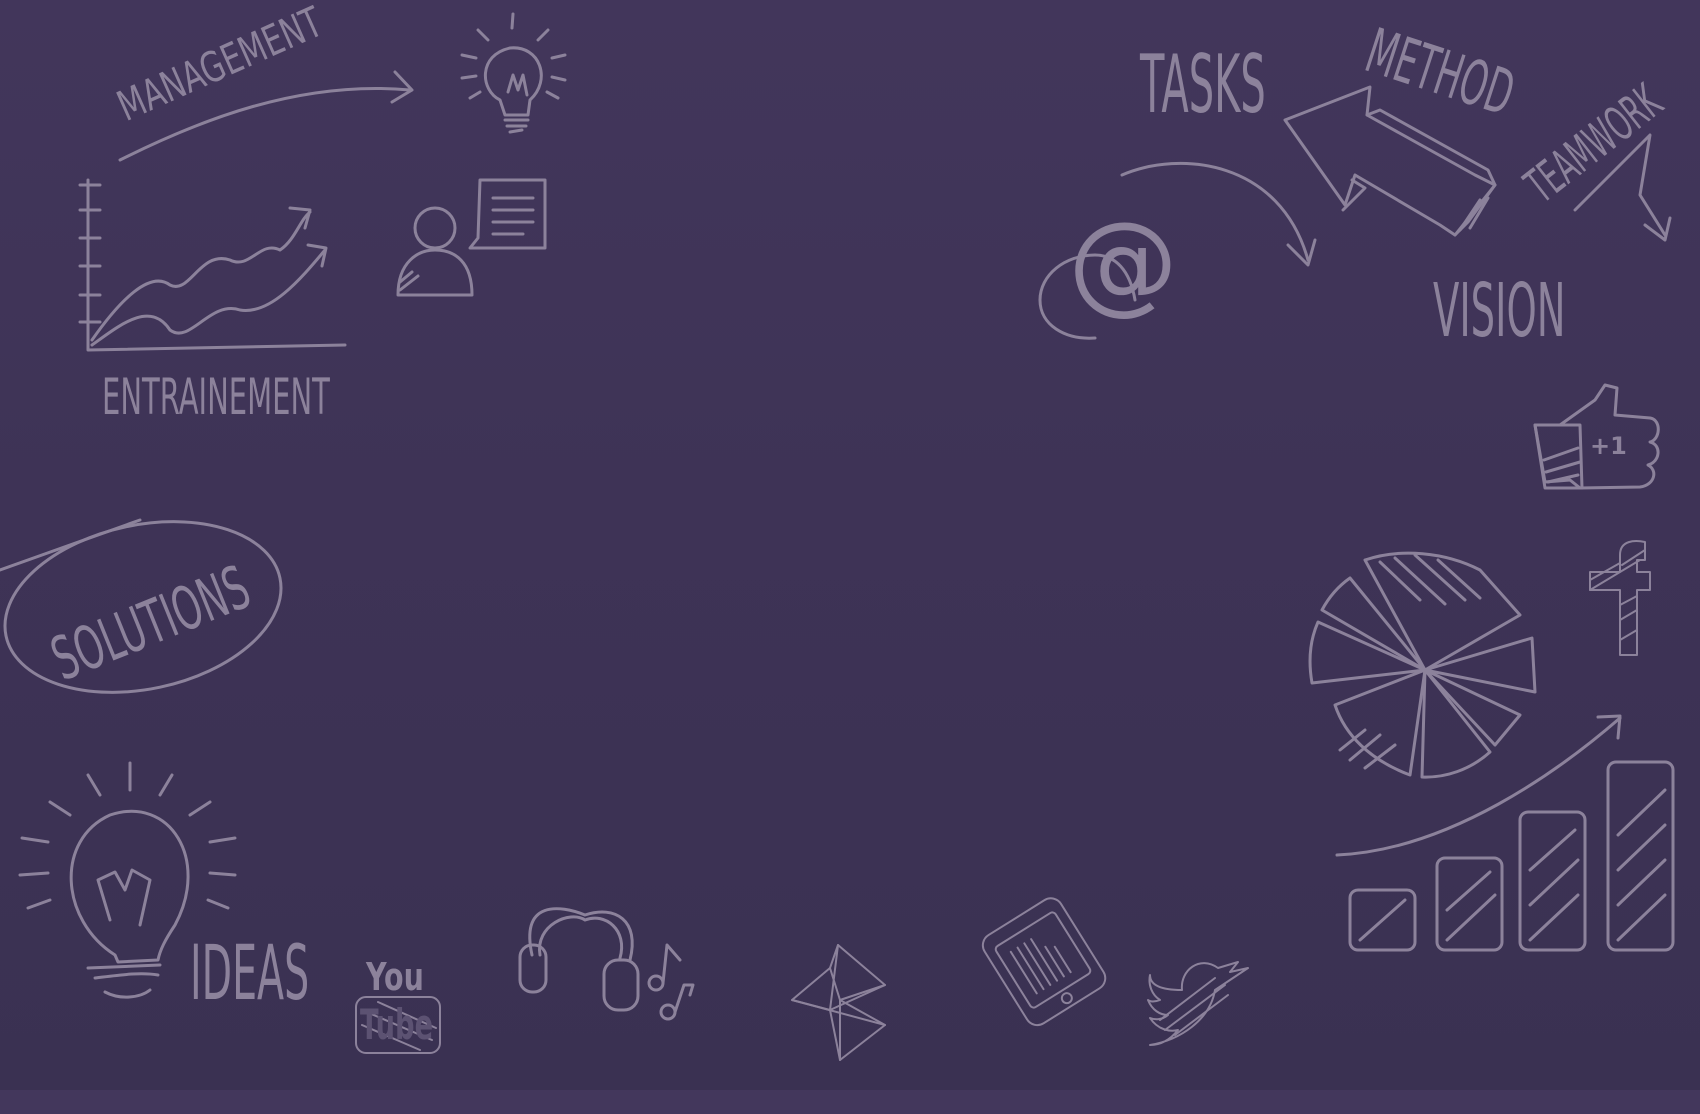 The image size is (1700, 1114). Describe the element at coordinates (471, 237) in the screenshot. I see `user-speech-icon` at that location.